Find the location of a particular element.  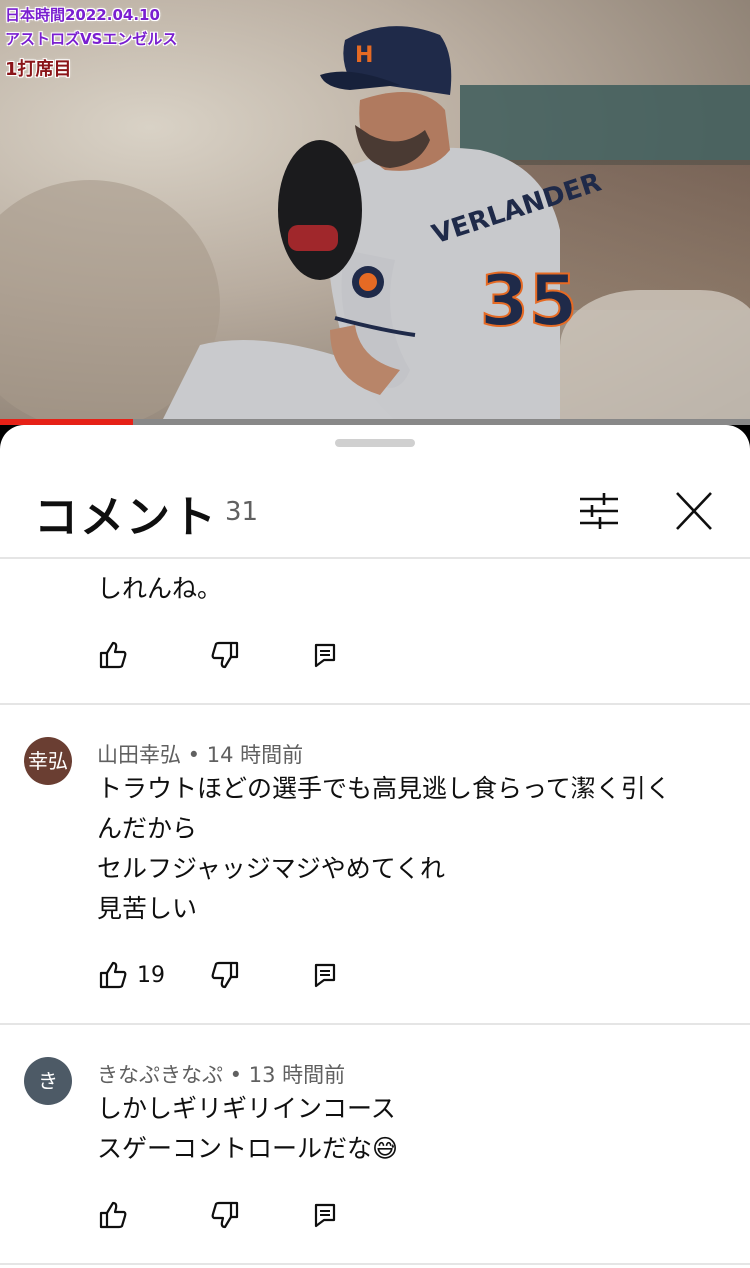

like-count: 19 is located at coordinates (151, 975).